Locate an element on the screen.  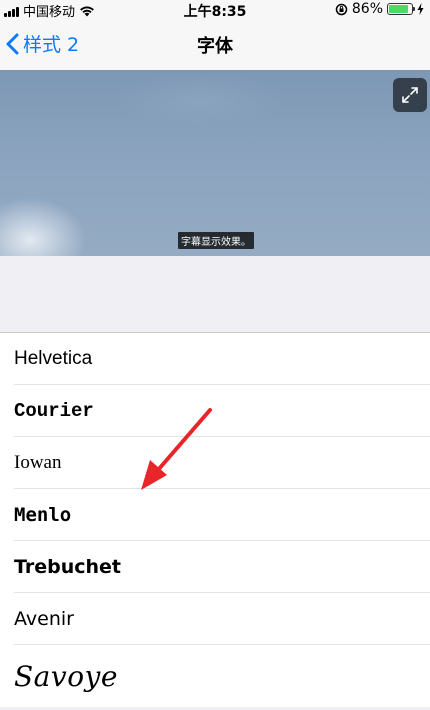
font-row-menlo: Menlo is located at coordinates (215, 515).